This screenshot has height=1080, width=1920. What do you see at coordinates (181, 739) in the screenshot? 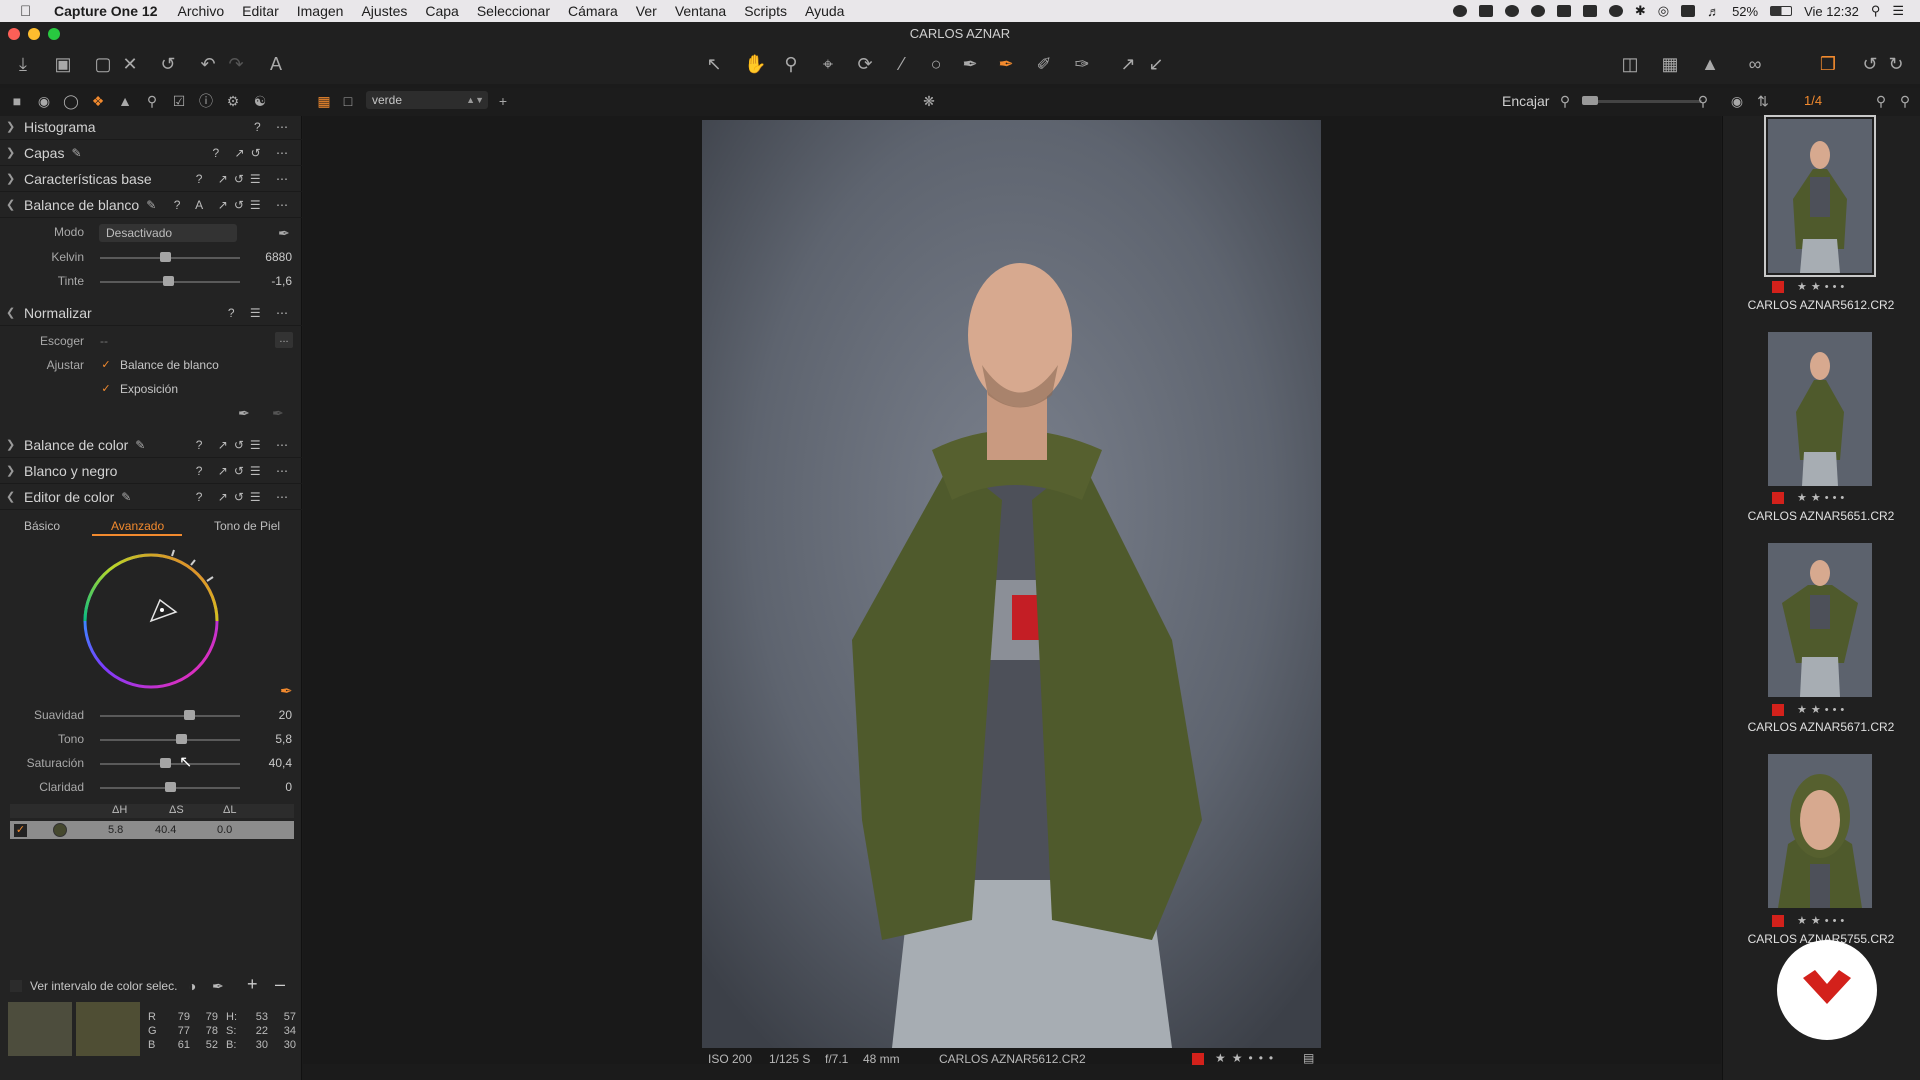
I see `hue-slider-knob` at bounding box center [181, 739].